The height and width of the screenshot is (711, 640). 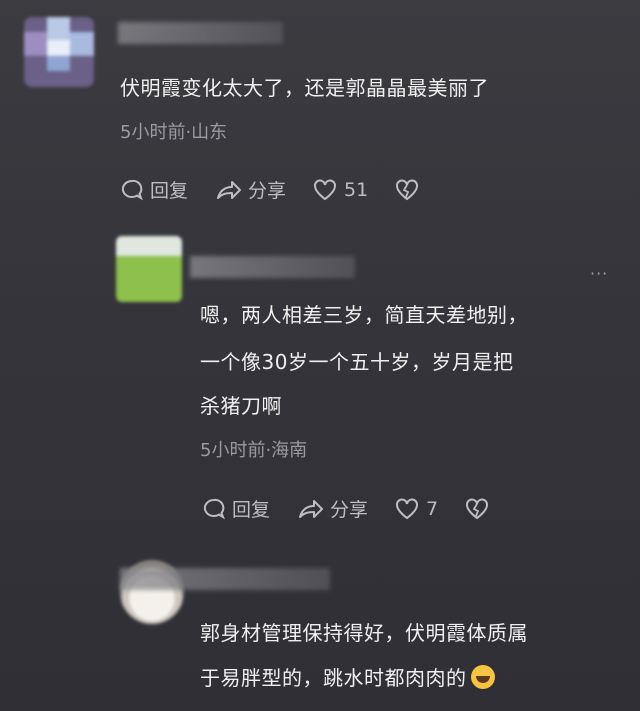 What do you see at coordinates (174, 132) in the screenshot?
I see `comment-meta: 5小时前·山东` at bounding box center [174, 132].